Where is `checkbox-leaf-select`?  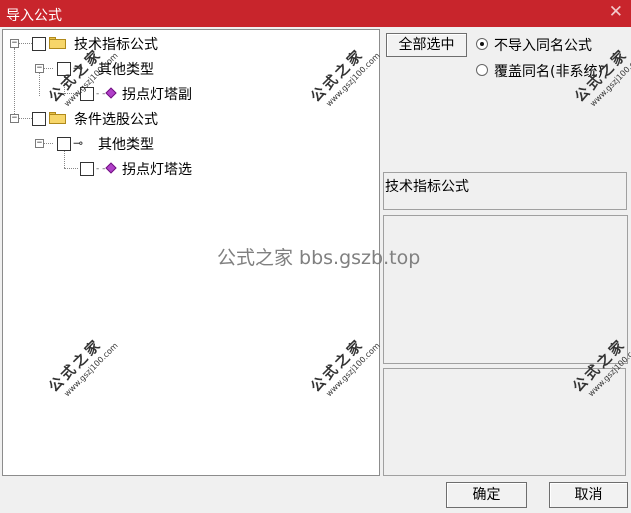 checkbox-leaf-select is located at coordinates (87, 169).